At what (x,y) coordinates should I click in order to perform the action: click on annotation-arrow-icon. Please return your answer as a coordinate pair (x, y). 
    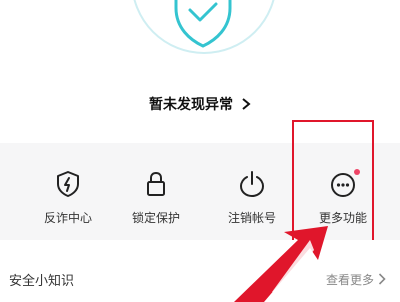
    Looking at the image, I should click on (281, 264).